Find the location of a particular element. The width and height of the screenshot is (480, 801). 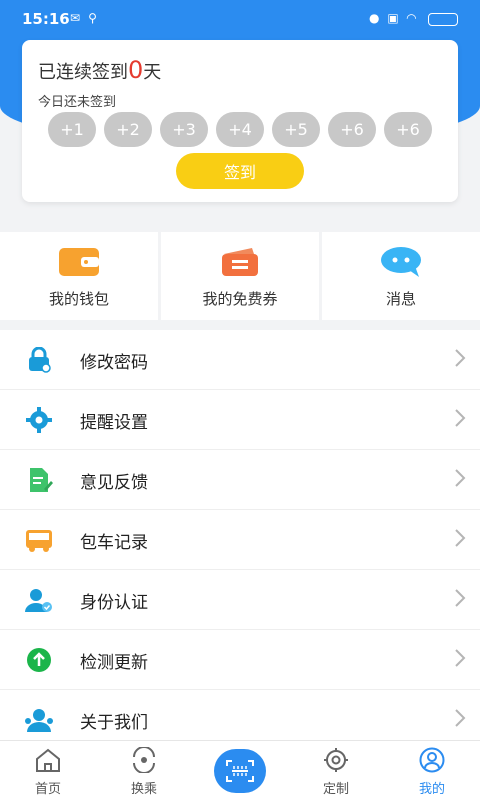

status-left-icons: ✉ ⚲ is located at coordinates (83, 18).